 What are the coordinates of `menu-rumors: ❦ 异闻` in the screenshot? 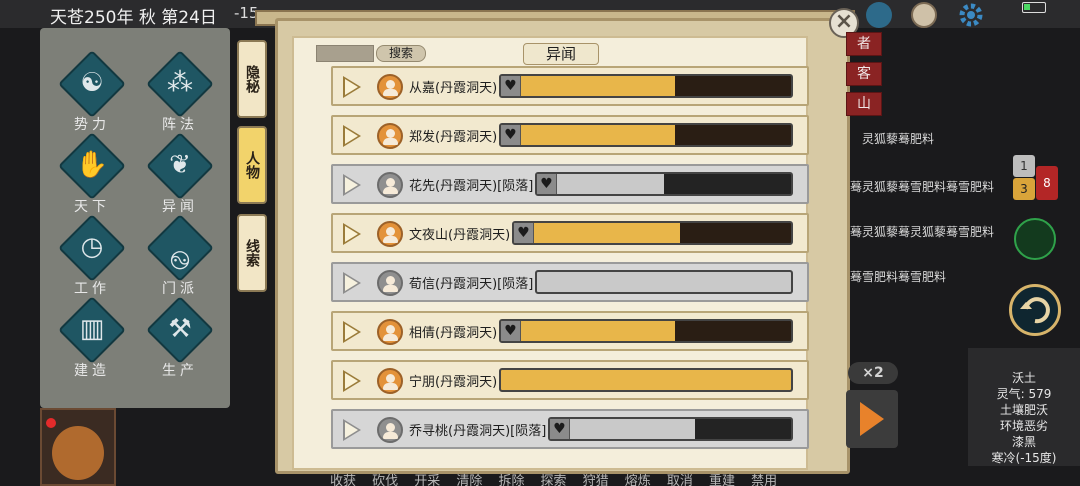 It's located at (180, 175).